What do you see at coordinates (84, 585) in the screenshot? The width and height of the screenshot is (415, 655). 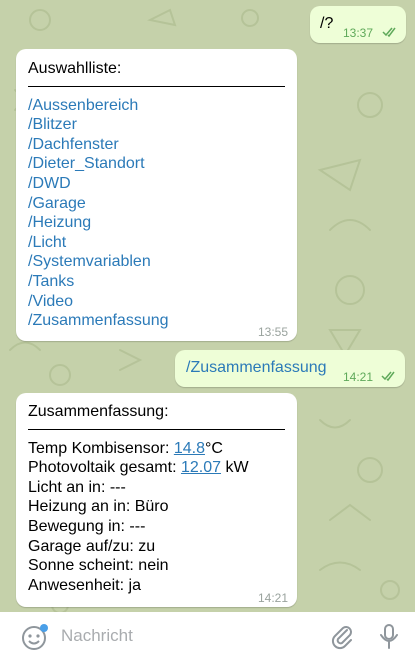 I see `status-line: Anwesenheit: ja` at bounding box center [84, 585].